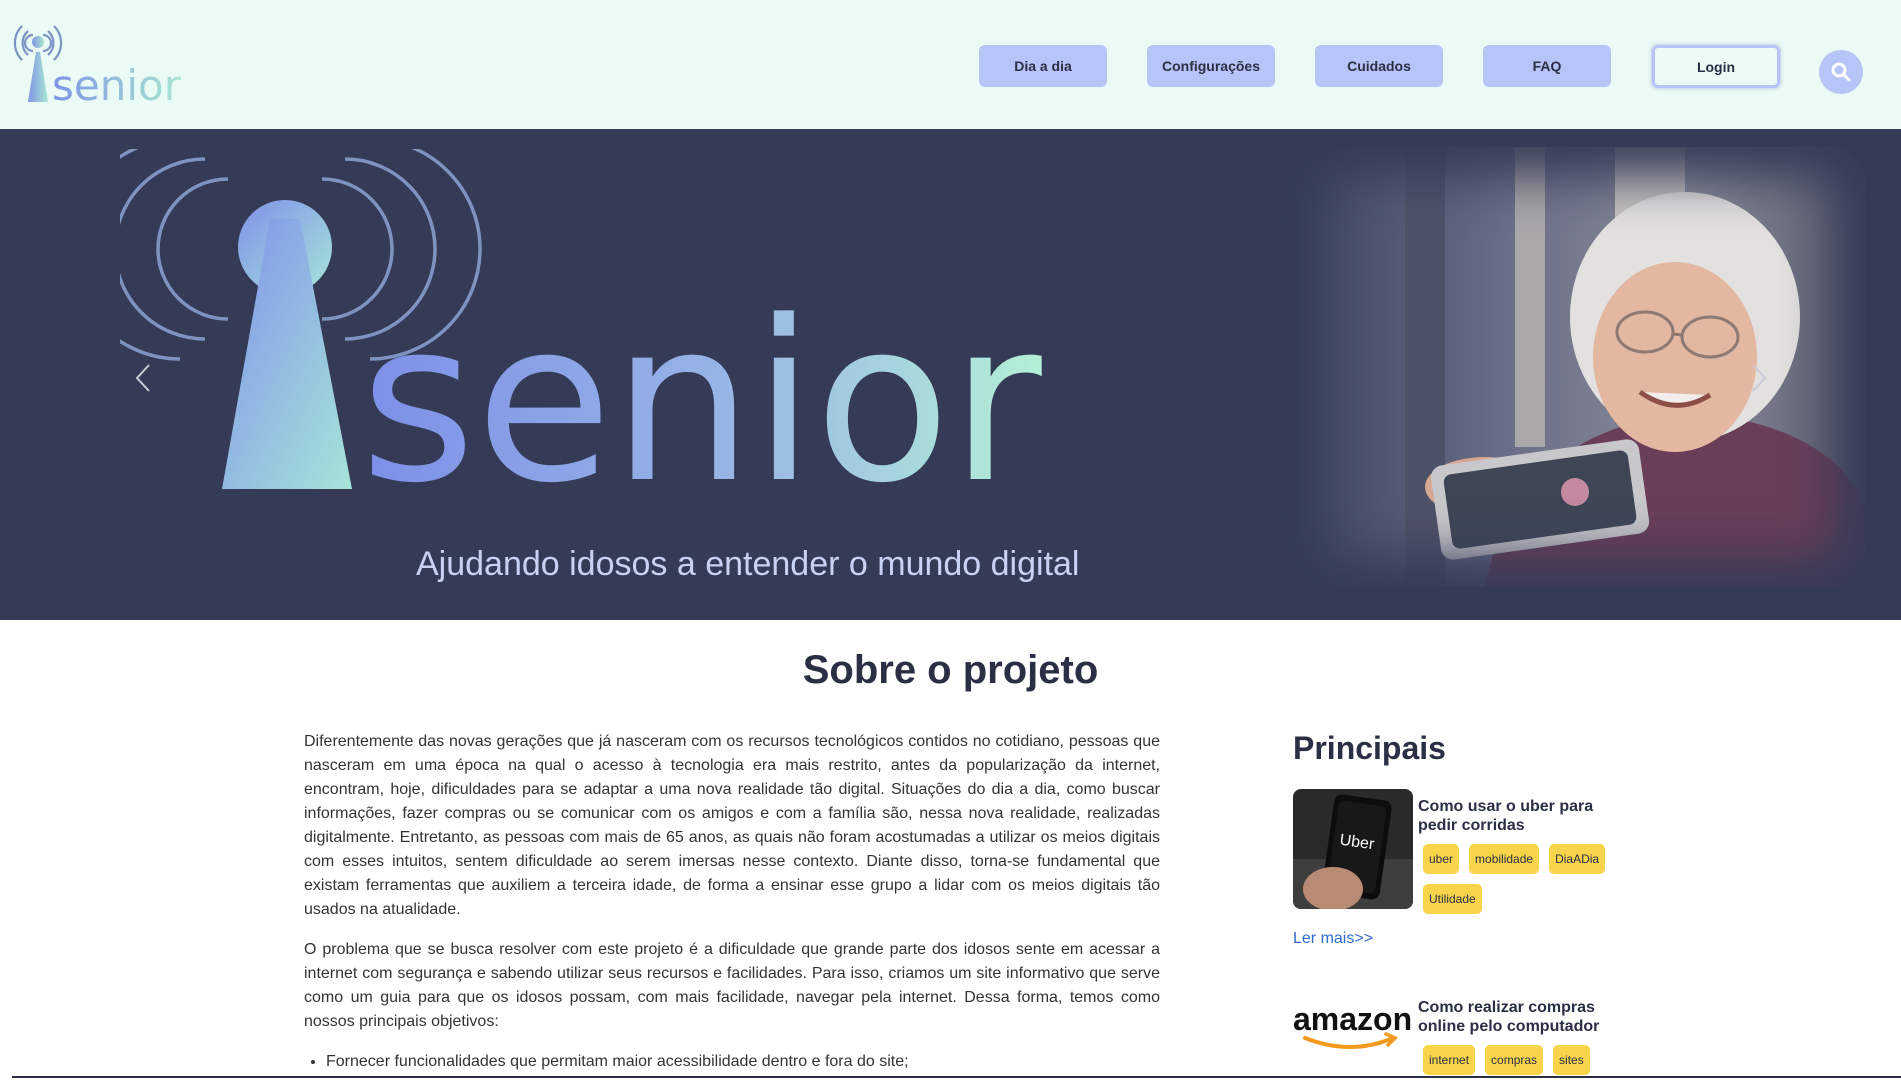  What do you see at coordinates (1518, 816) in the screenshot?
I see `post-title: Como usar o uber para pedir corridas` at bounding box center [1518, 816].